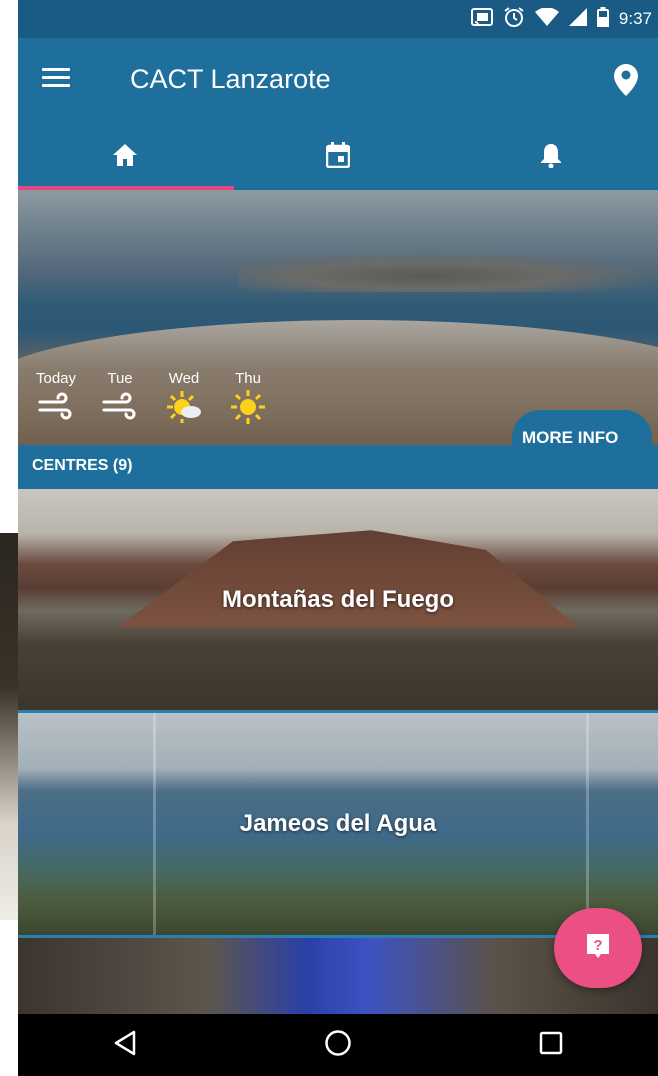 The width and height of the screenshot is (658, 1076). I want to click on tab-bar, so click(338, 157).